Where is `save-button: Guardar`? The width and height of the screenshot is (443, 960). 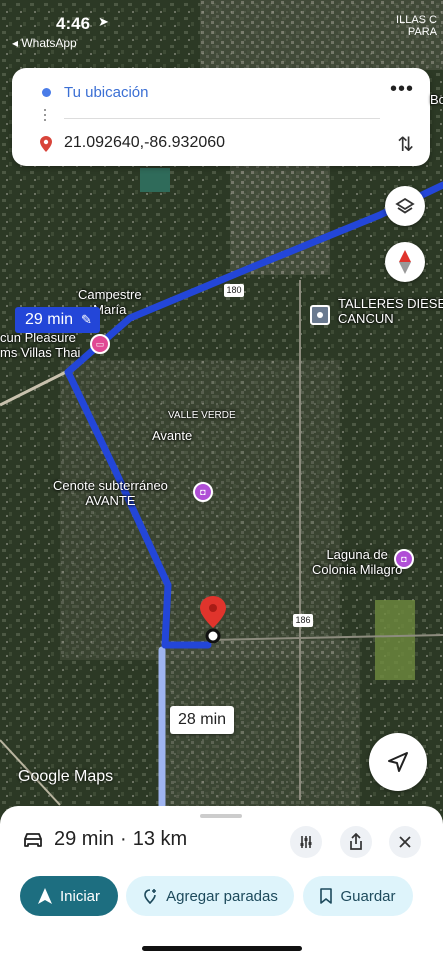 save-button: Guardar is located at coordinates (358, 896).